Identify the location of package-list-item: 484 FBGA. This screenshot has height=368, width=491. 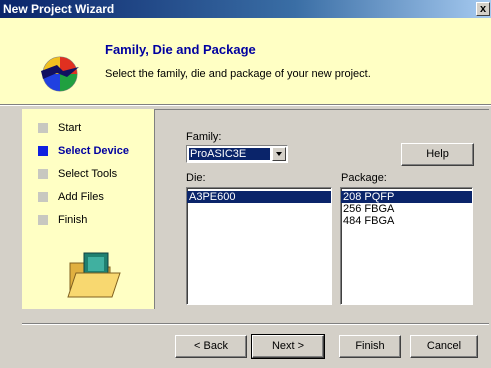
(406, 221).